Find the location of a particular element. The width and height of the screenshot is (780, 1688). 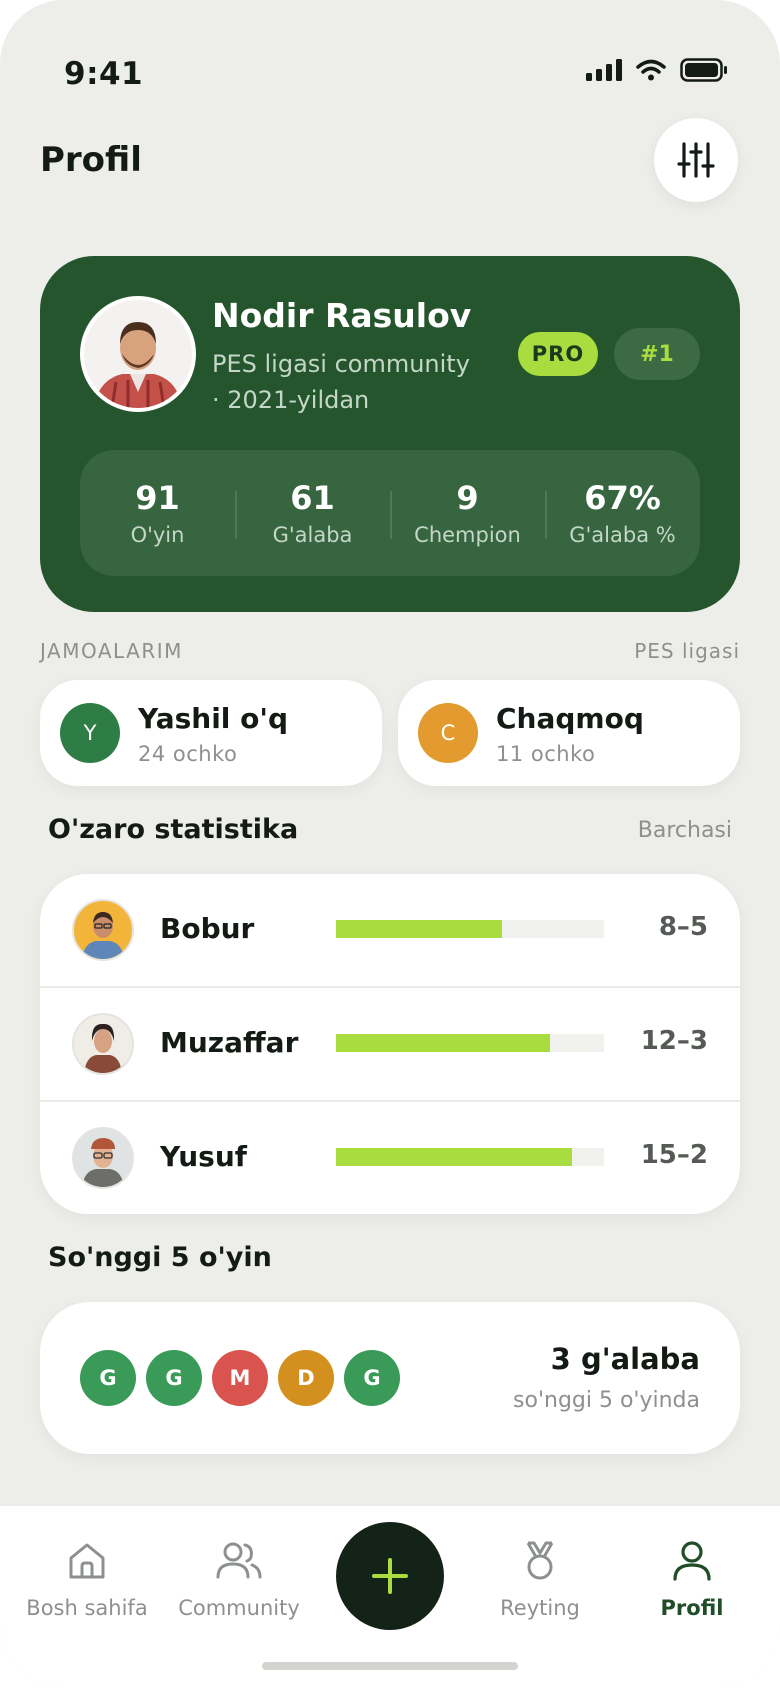

tab-community: Community is located at coordinates (239, 1578).